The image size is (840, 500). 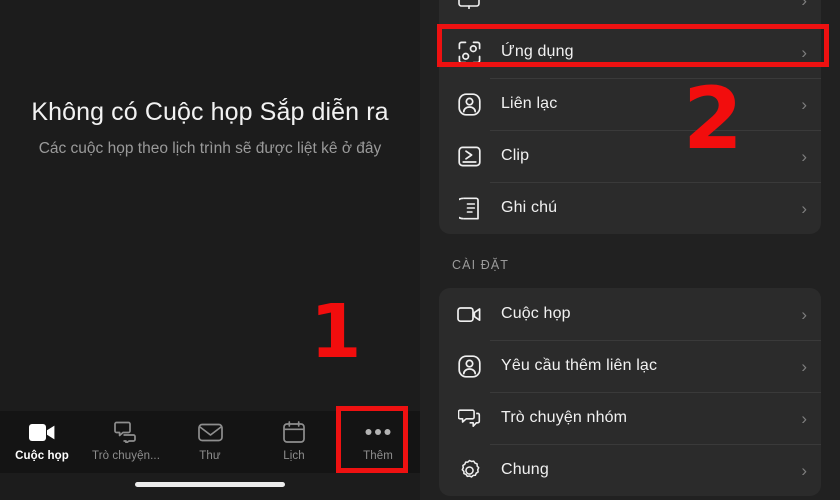 I want to click on menu-item-yeu-cau-them-lien-lac: Yêu cầu thêm liên lạc ›, so click(x=630, y=366).